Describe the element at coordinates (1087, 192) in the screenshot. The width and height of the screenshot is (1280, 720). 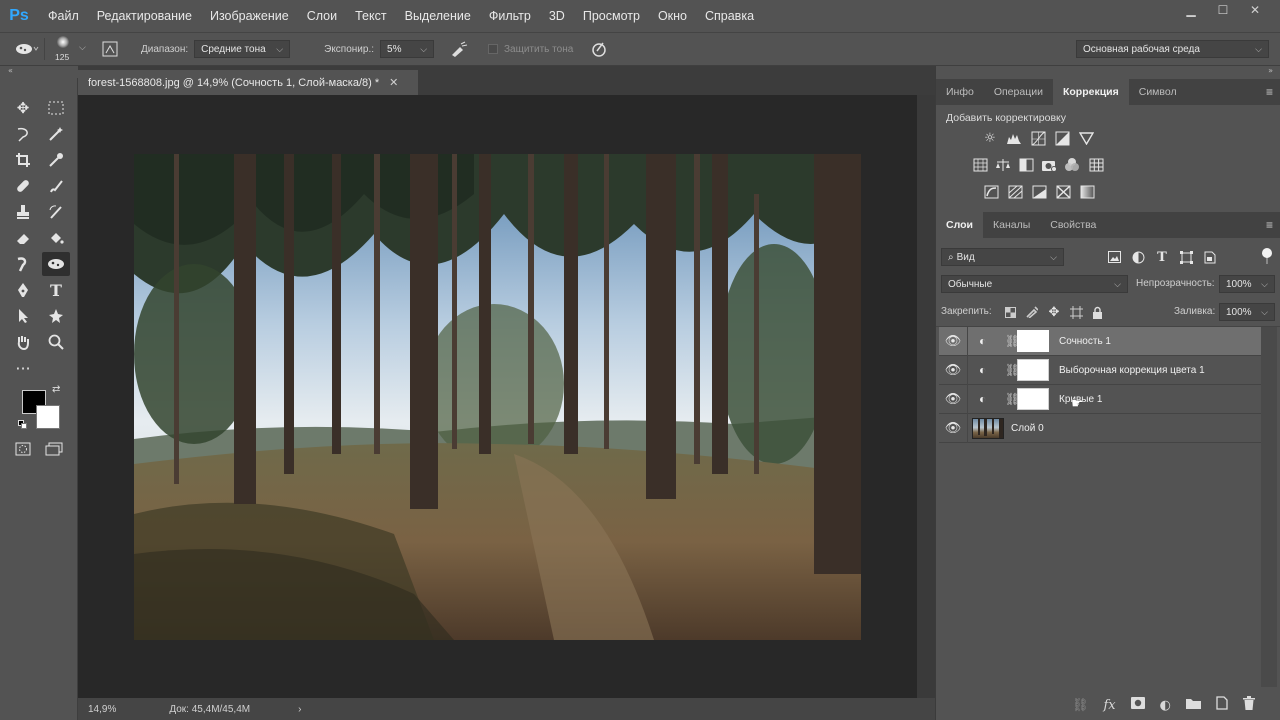
I see `gradient-map-icon` at that location.